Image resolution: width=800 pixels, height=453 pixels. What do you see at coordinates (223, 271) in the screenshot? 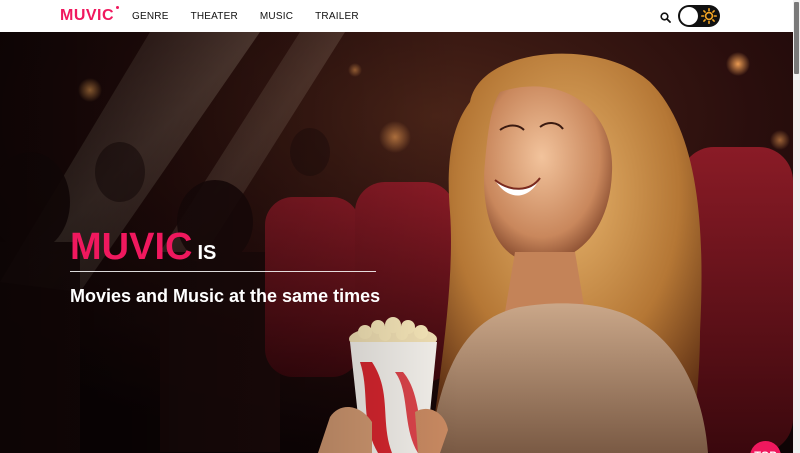
I see `hero-divider` at bounding box center [223, 271].